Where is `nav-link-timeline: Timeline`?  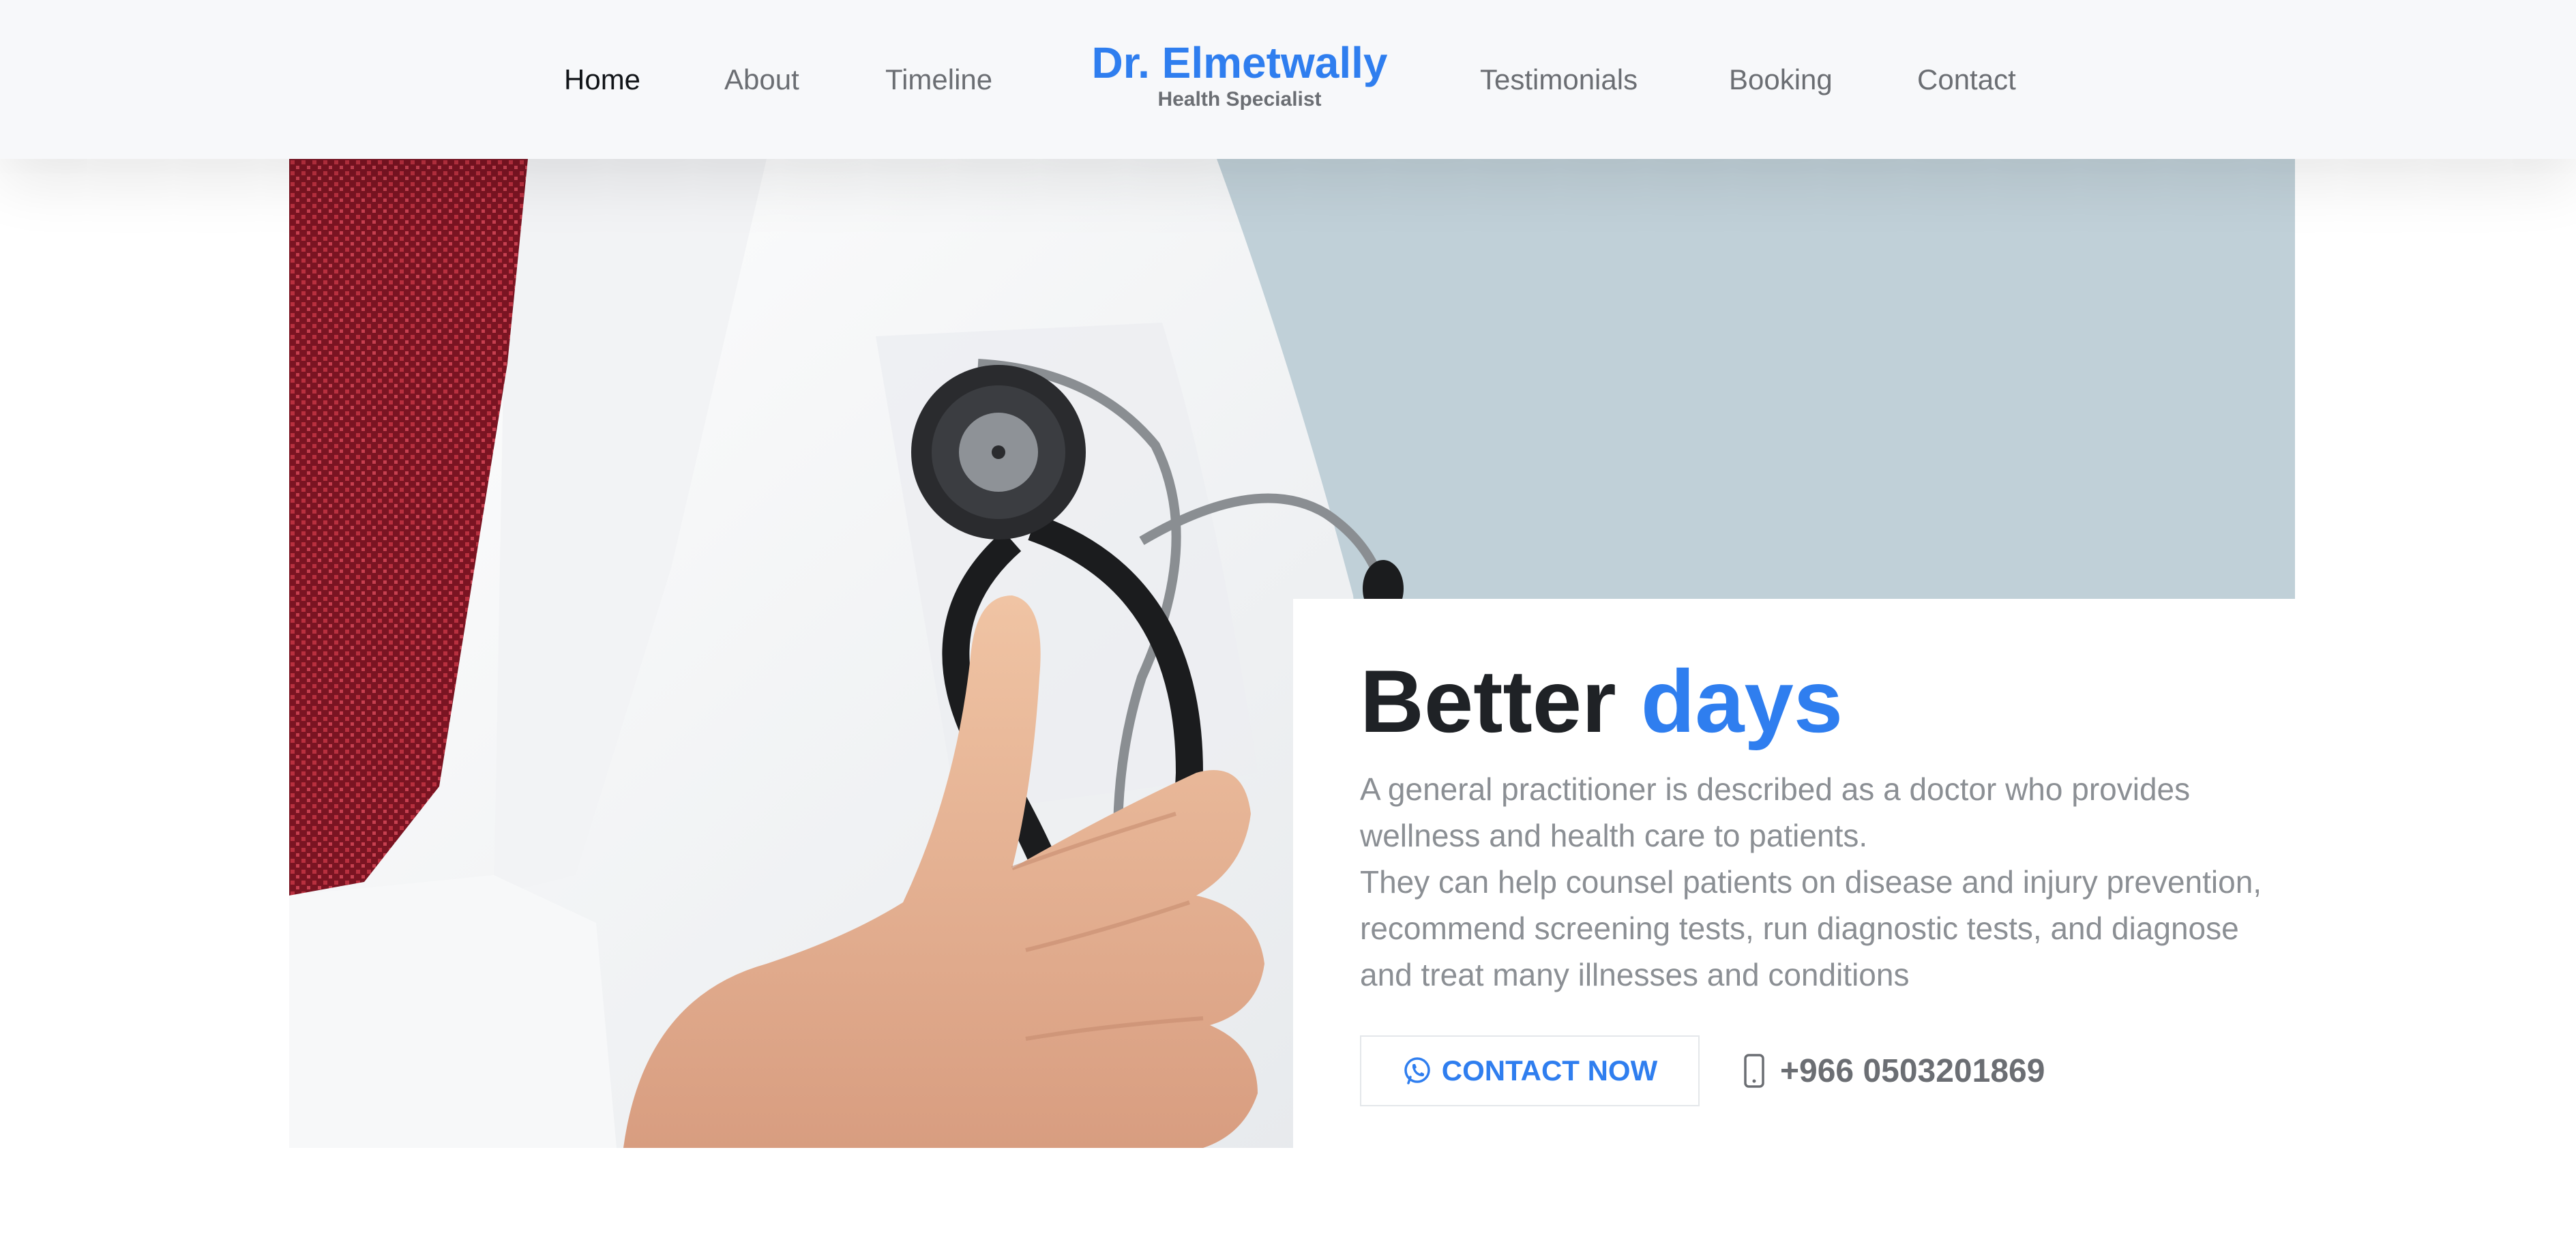
nav-link-timeline: Timeline is located at coordinates (938, 79).